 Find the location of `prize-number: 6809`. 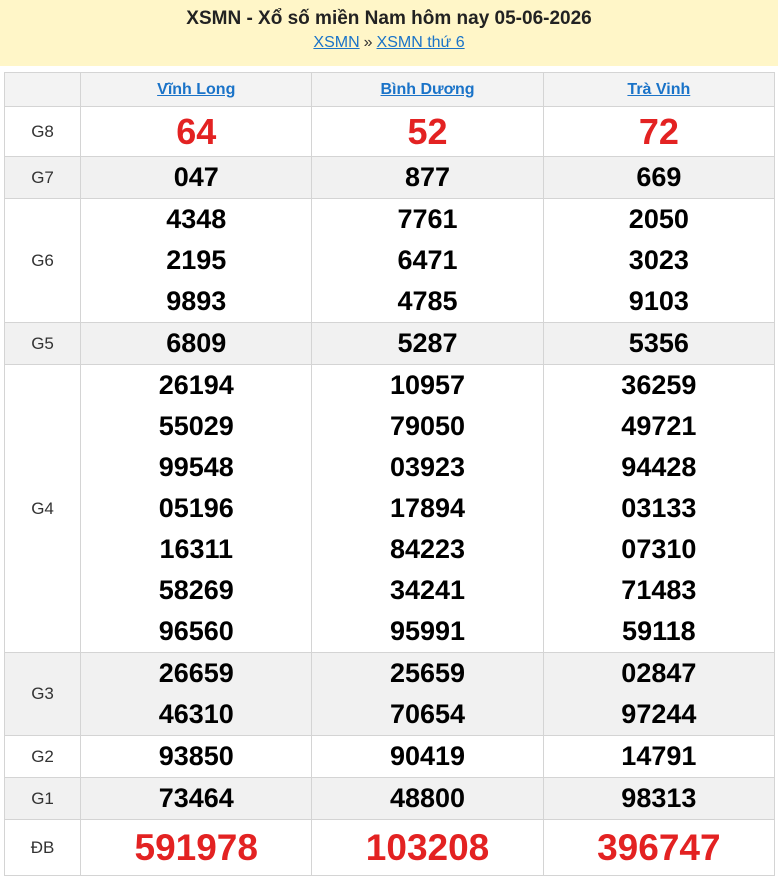

prize-number: 6809 is located at coordinates (196, 343).